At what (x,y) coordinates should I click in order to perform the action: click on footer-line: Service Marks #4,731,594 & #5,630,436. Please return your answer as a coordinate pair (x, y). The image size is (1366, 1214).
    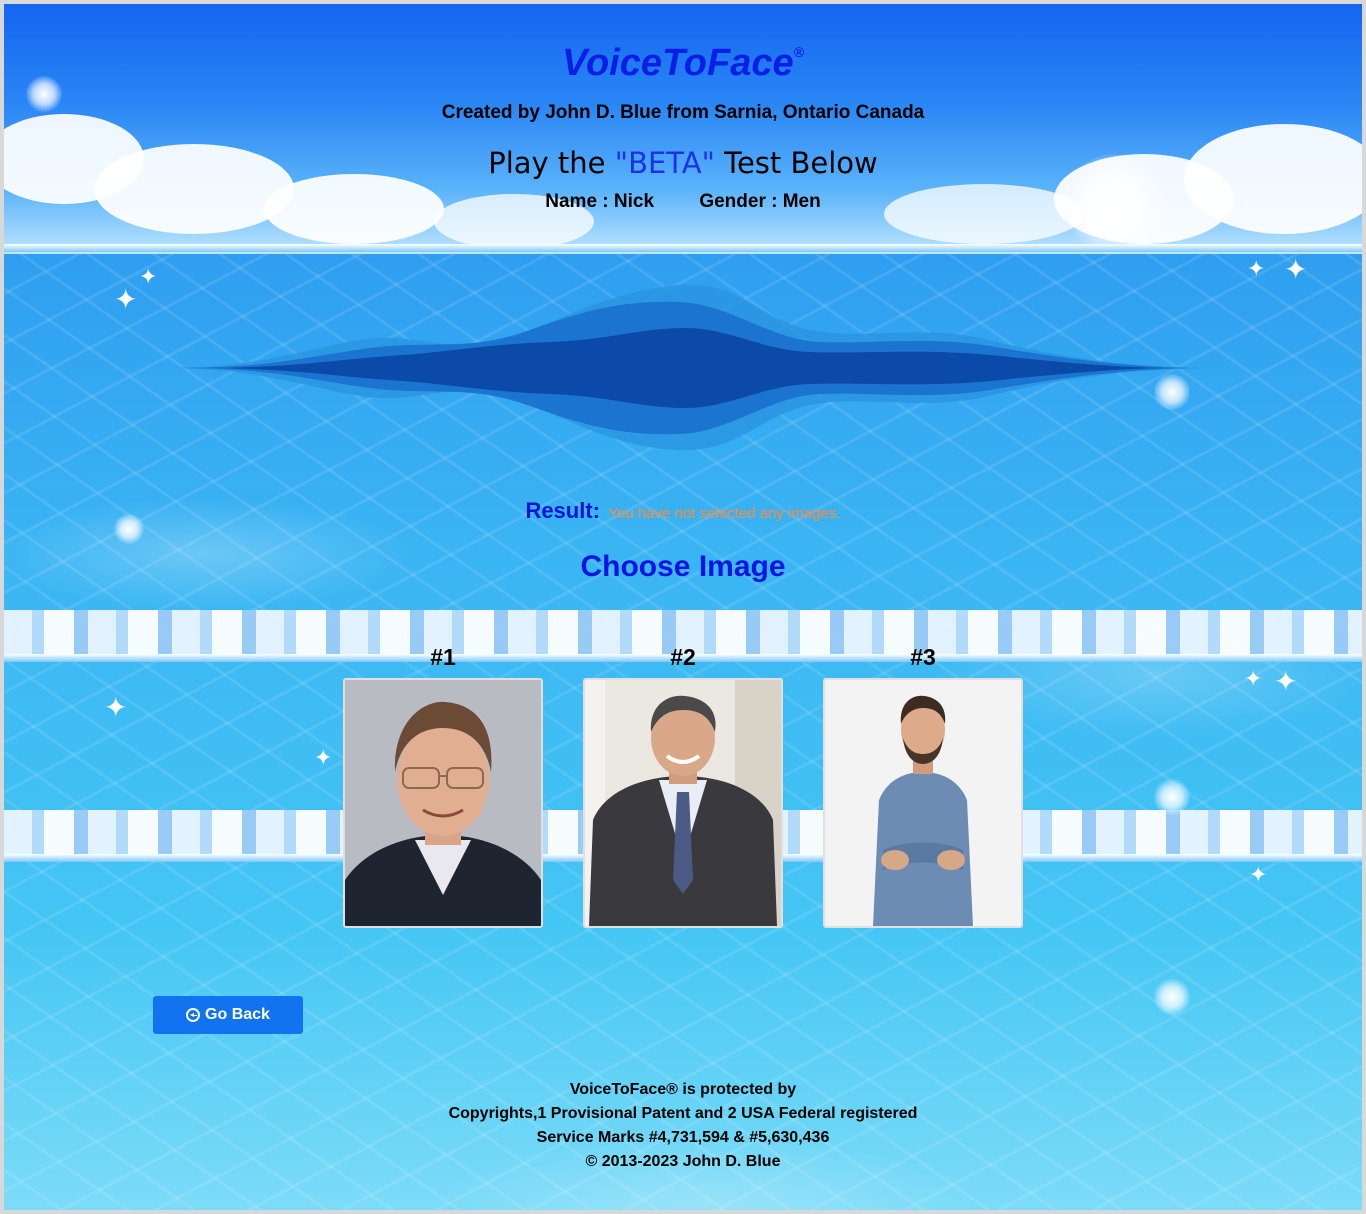
    Looking at the image, I should click on (683, 1137).